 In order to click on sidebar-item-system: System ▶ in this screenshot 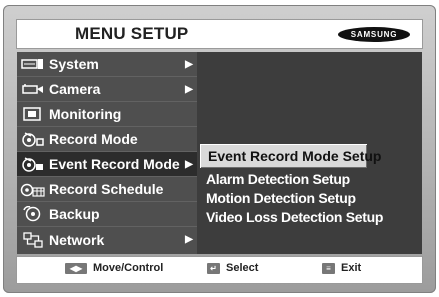, I will do `click(107, 64)`.